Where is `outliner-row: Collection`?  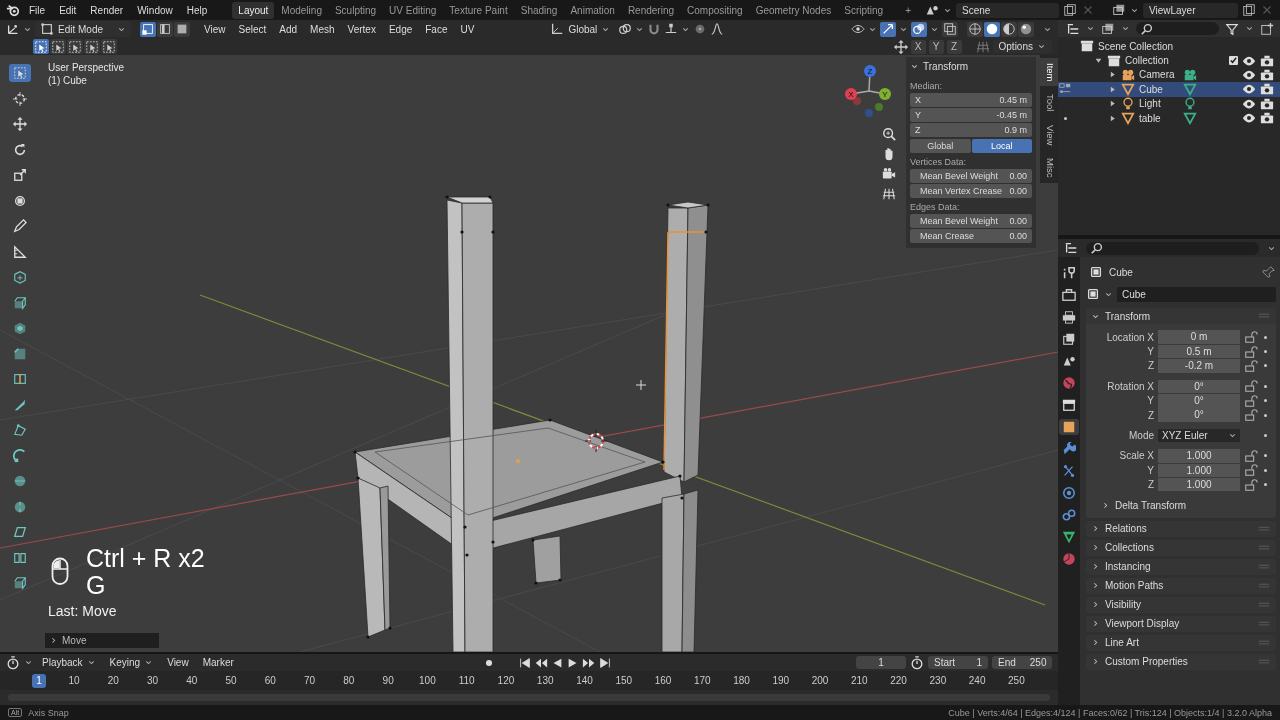 outliner-row: Collection is located at coordinates (1169, 60).